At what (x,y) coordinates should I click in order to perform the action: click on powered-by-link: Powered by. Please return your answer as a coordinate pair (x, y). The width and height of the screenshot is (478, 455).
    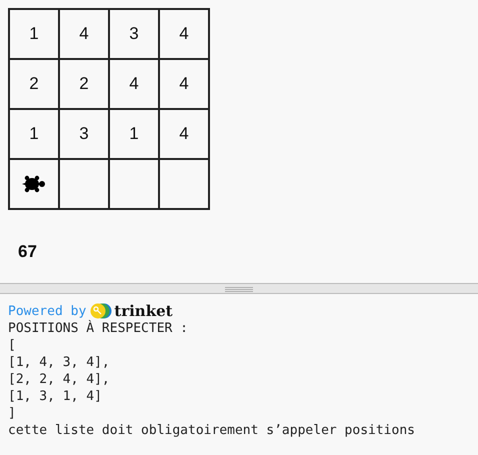
    Looking at the image, I should click on (47, 311).